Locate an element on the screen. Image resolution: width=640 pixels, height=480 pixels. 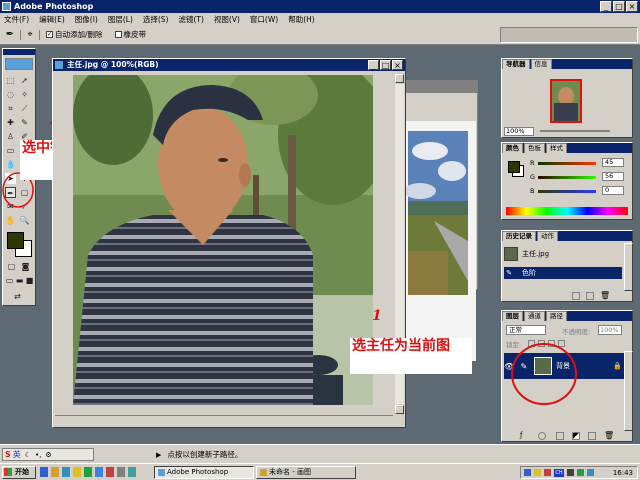
document-minimize-button: _ is located at coordinates (373, 65).